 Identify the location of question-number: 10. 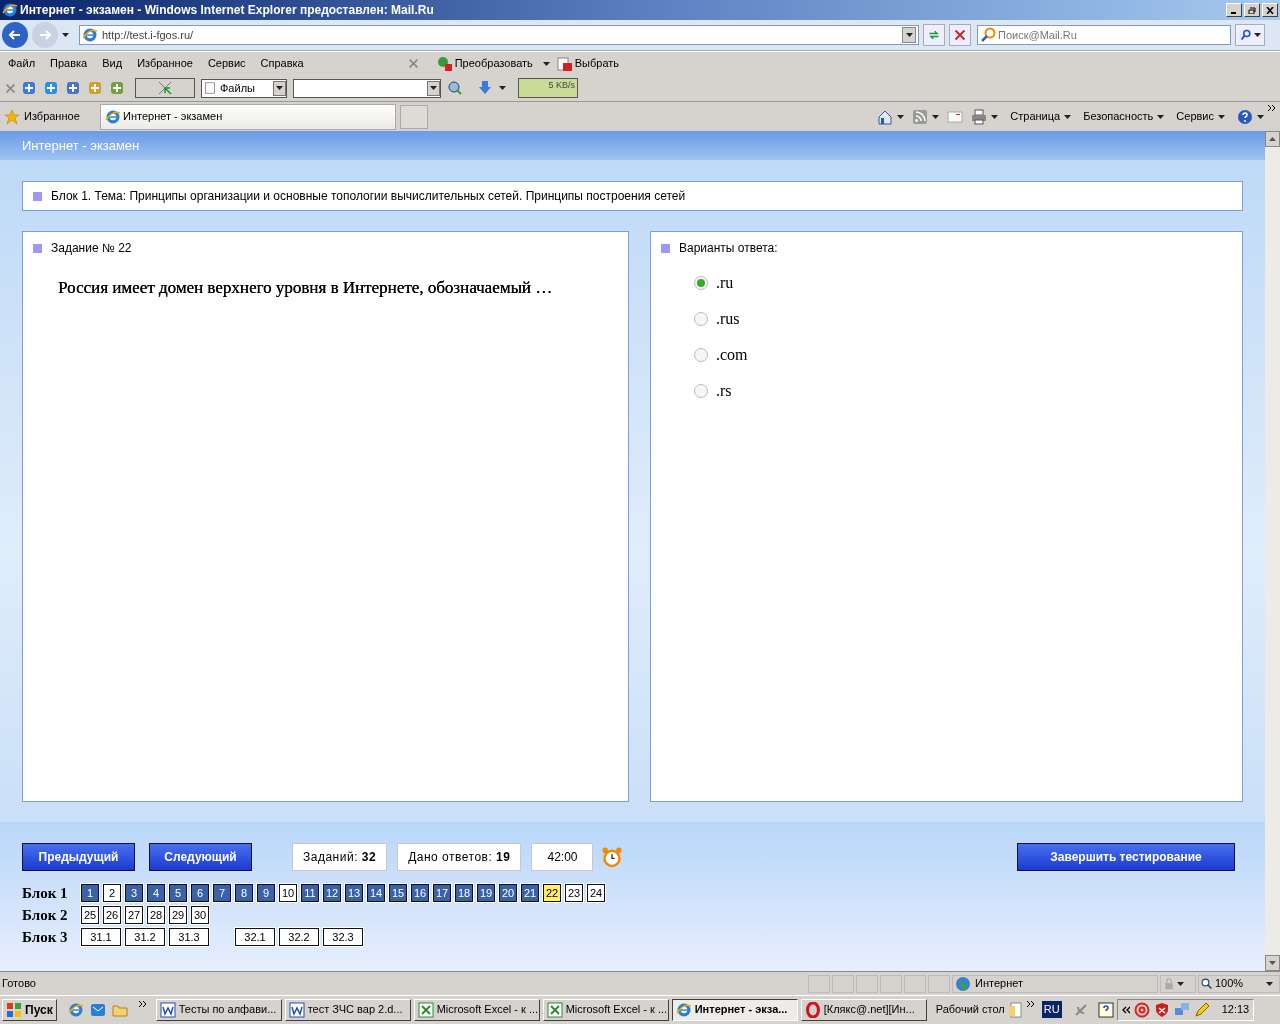
(288, 893).